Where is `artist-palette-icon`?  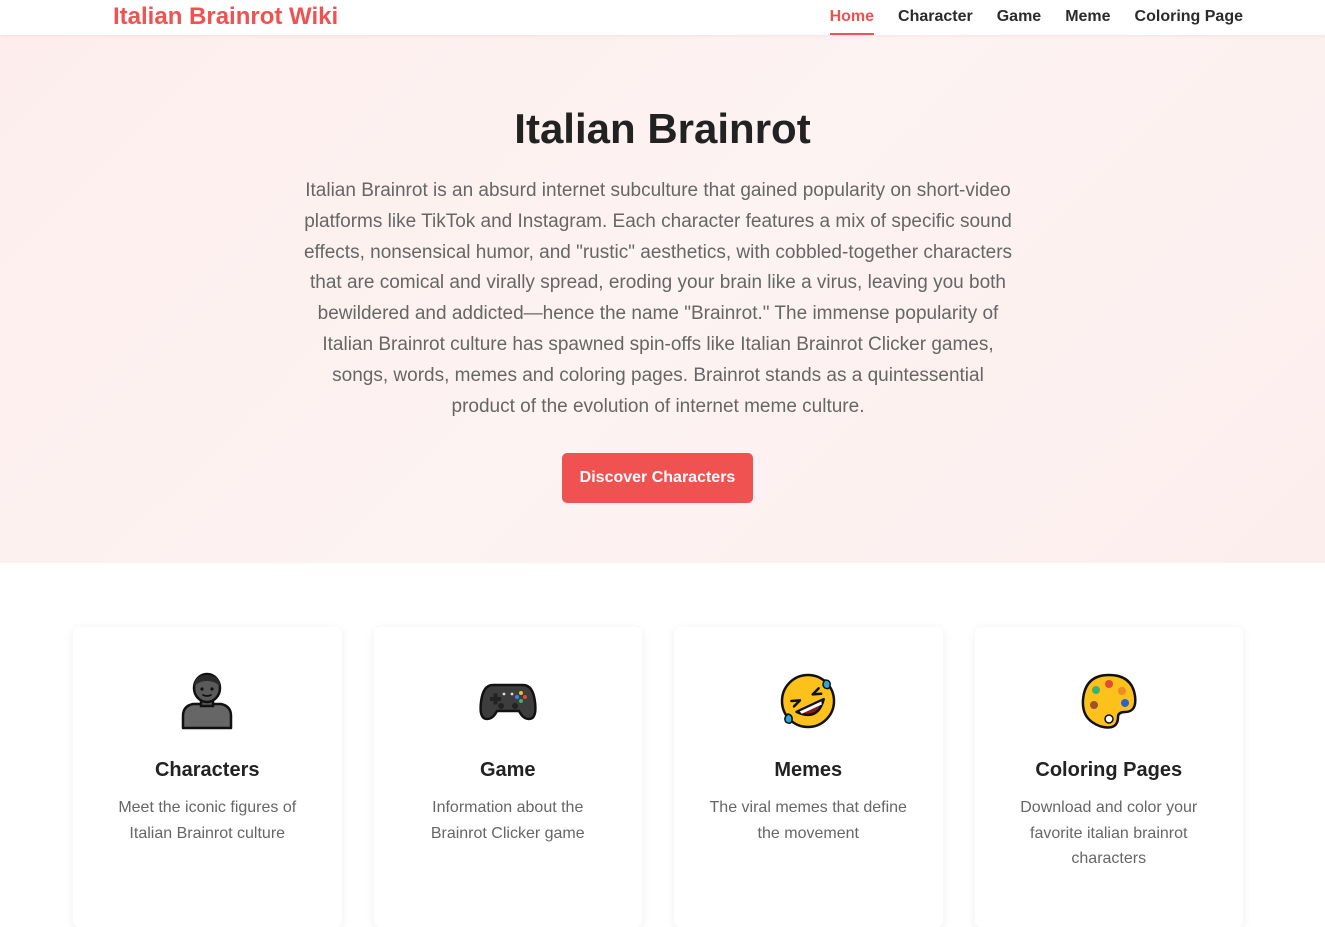 artist-palette-icon is located at coordinates (1109, 701).